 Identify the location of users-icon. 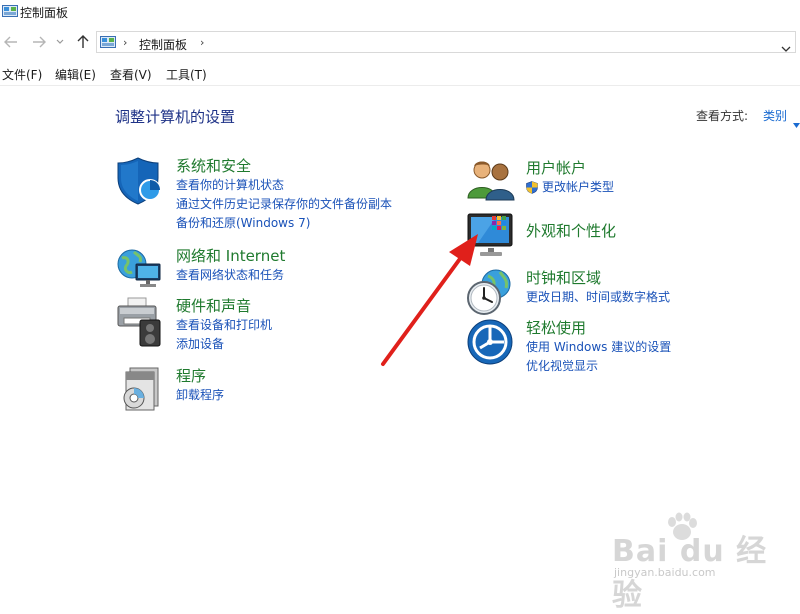
(490, 182).